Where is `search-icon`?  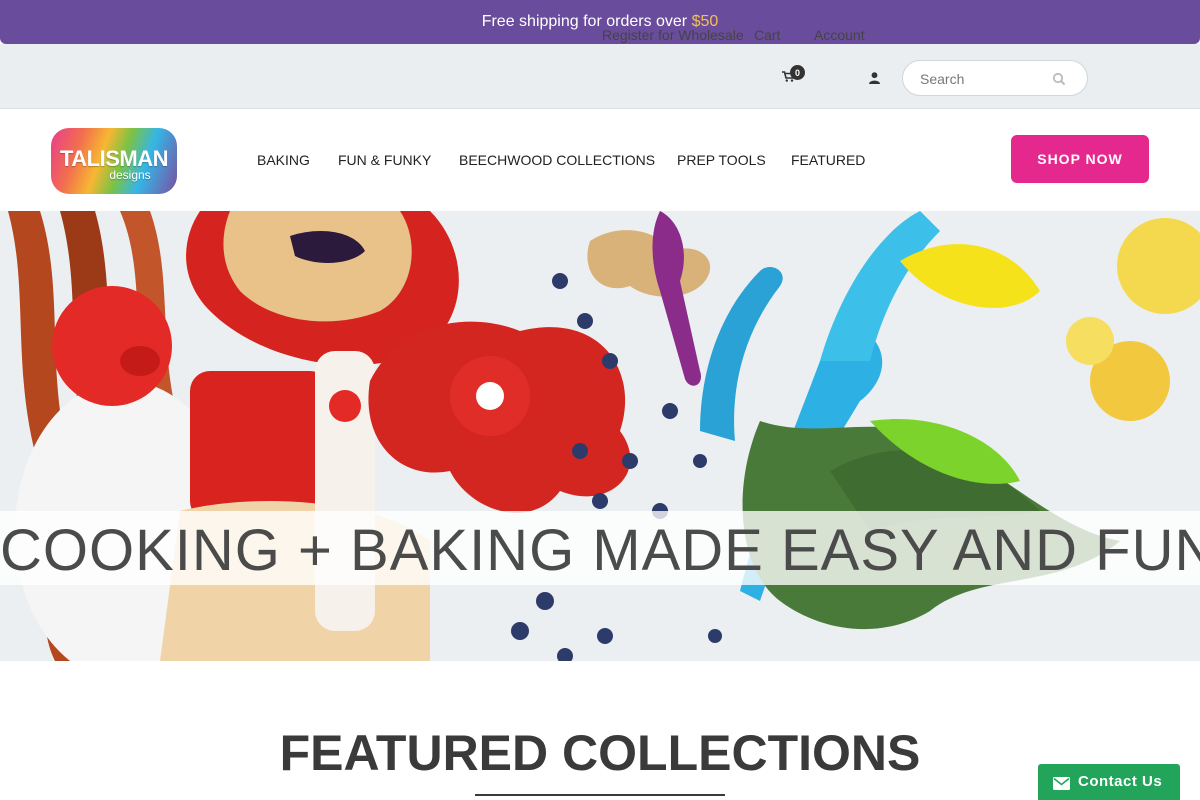 search-icon is located at coordinates (1059, 79).